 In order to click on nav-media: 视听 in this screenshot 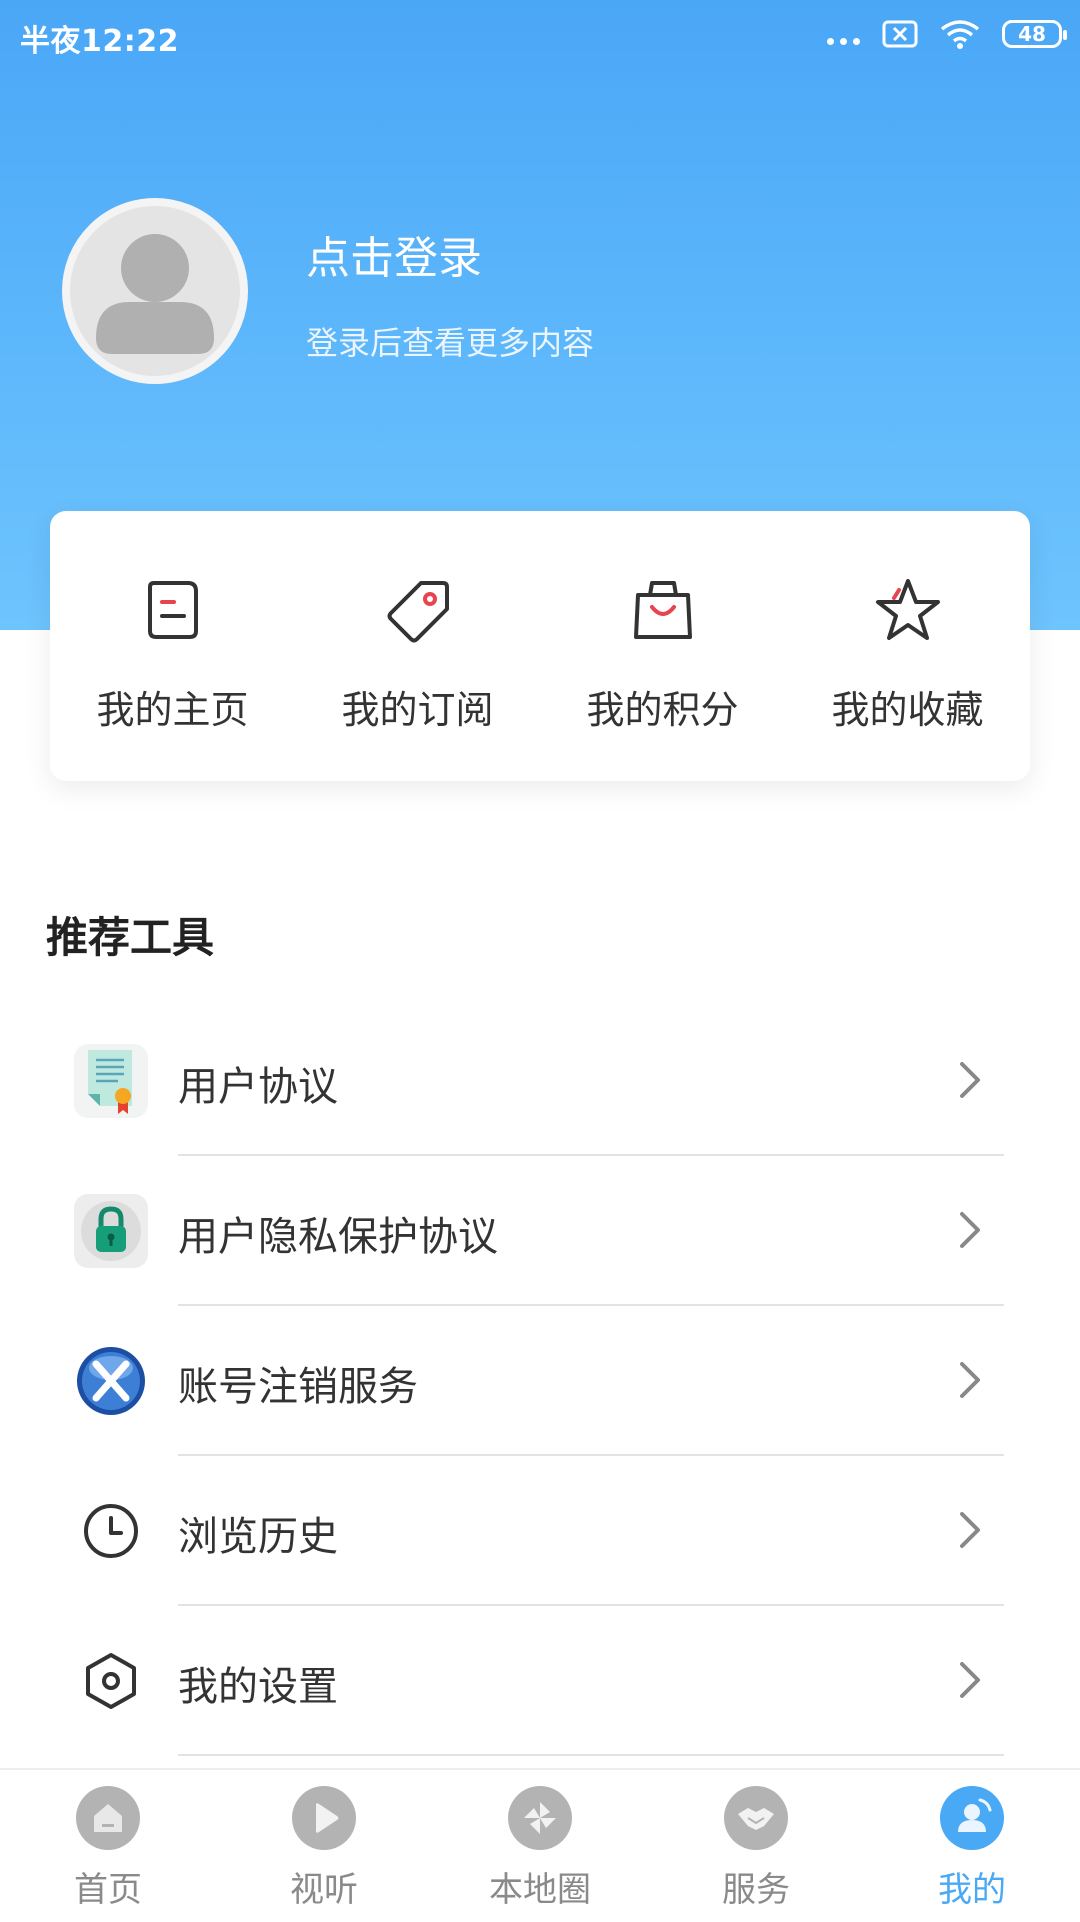, I will do `click(324, 1846)`.